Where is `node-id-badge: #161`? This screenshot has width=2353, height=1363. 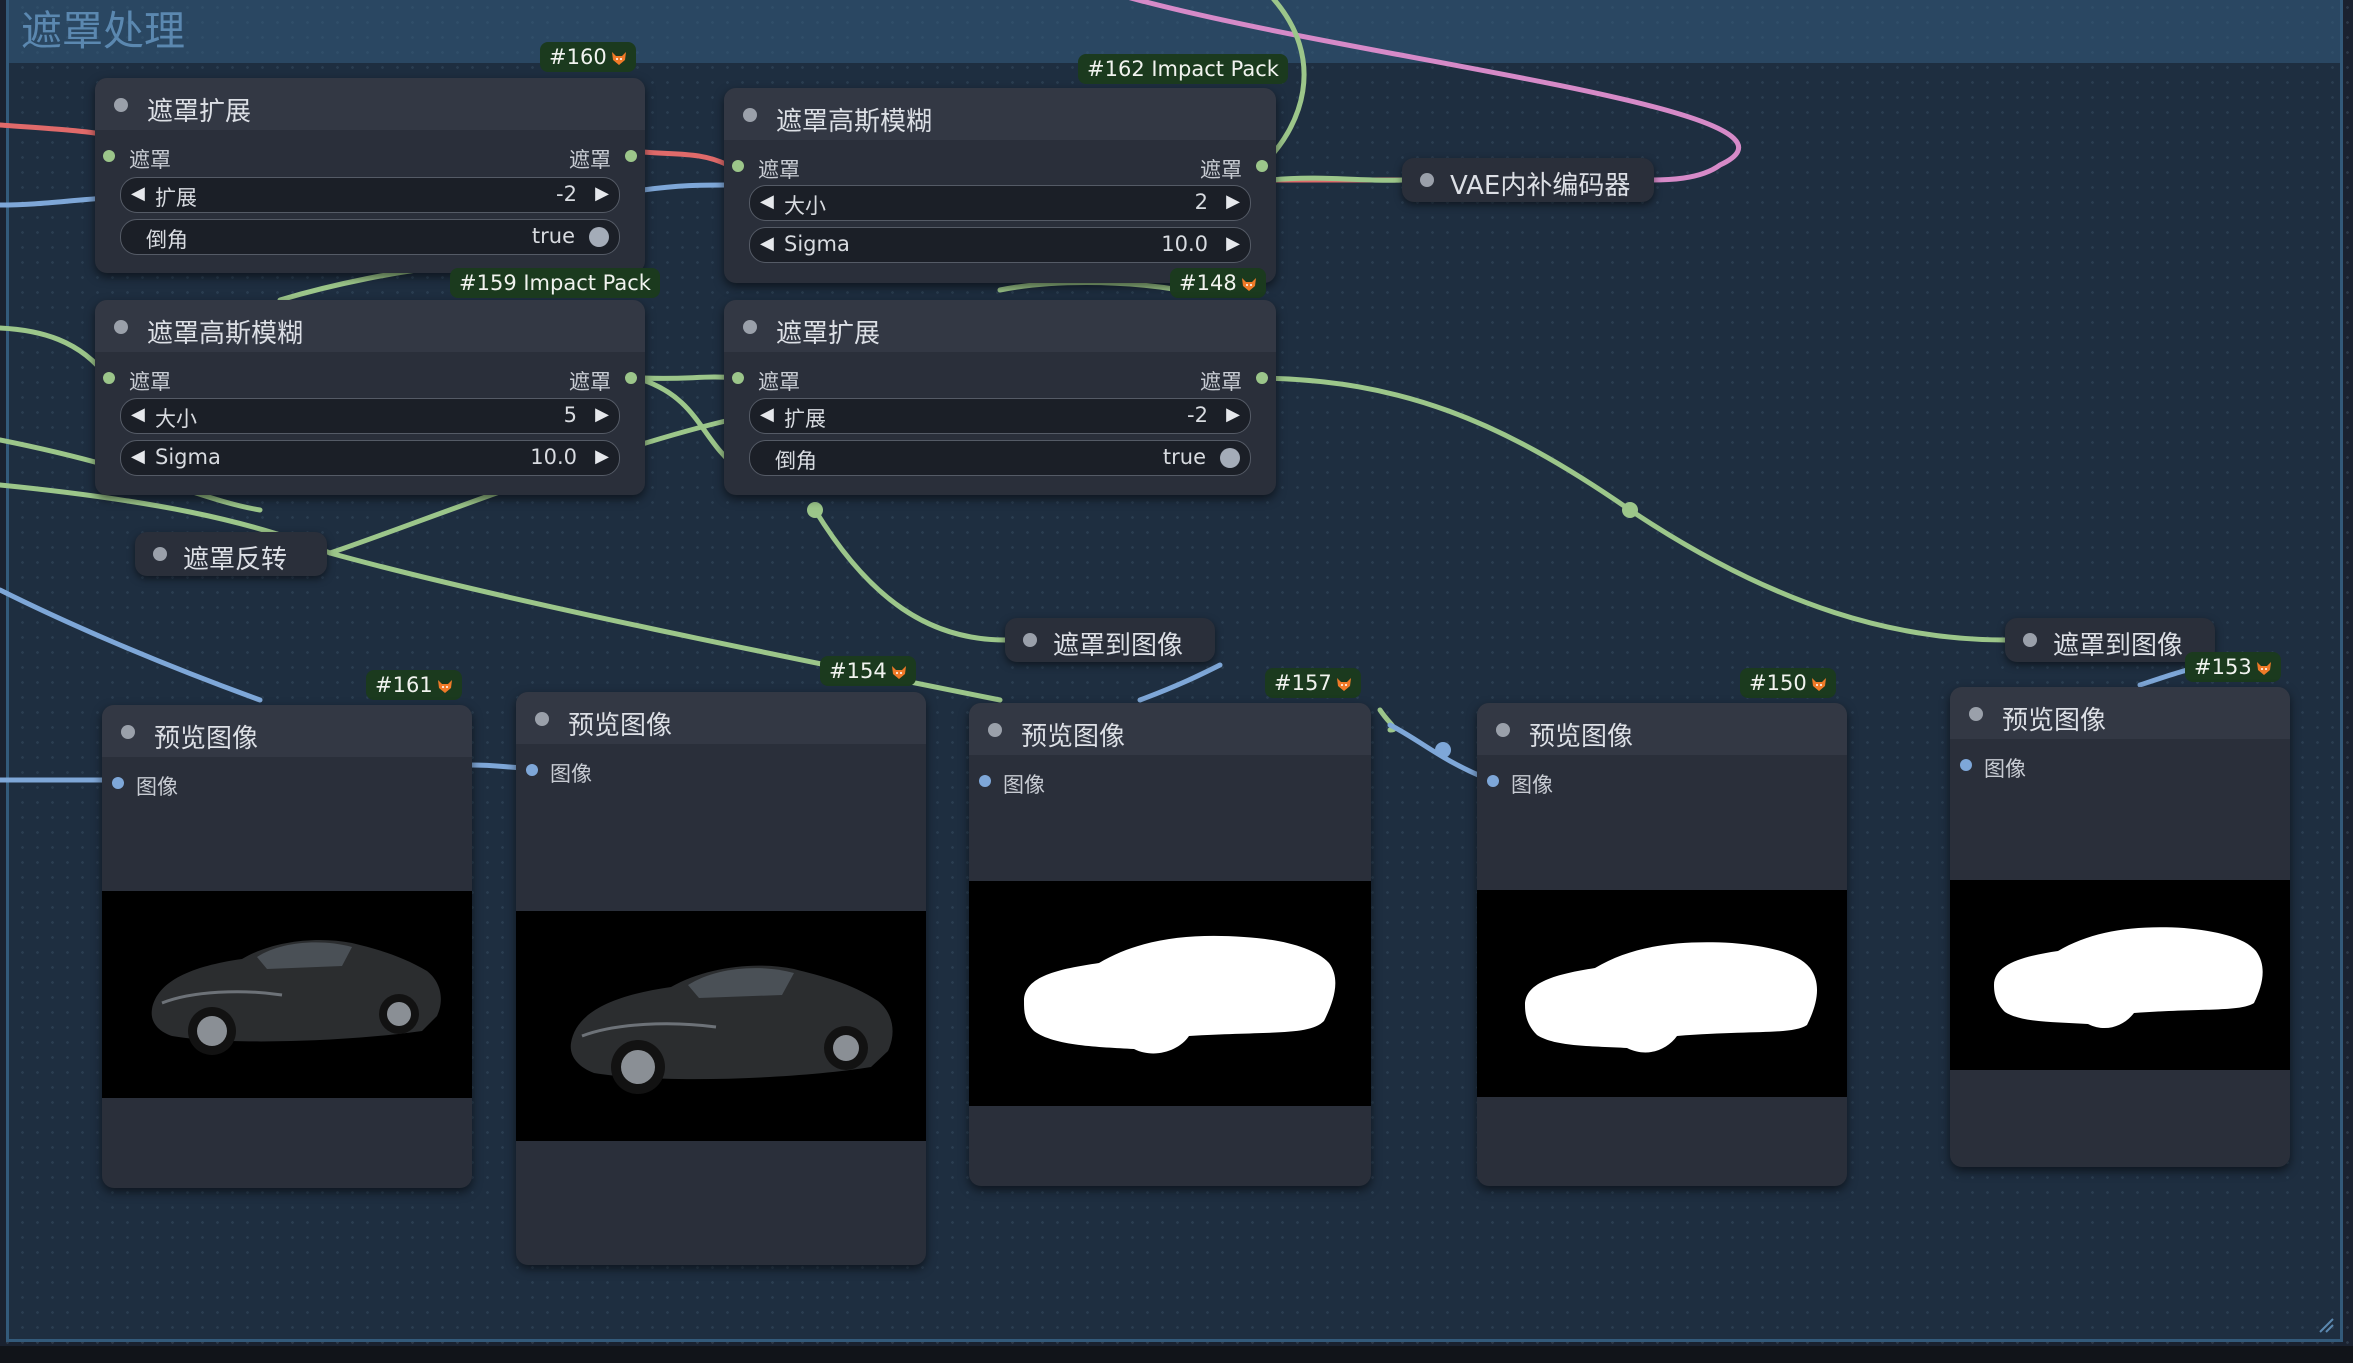
node-id-badge: #161 is located at coordinates (414, 685).